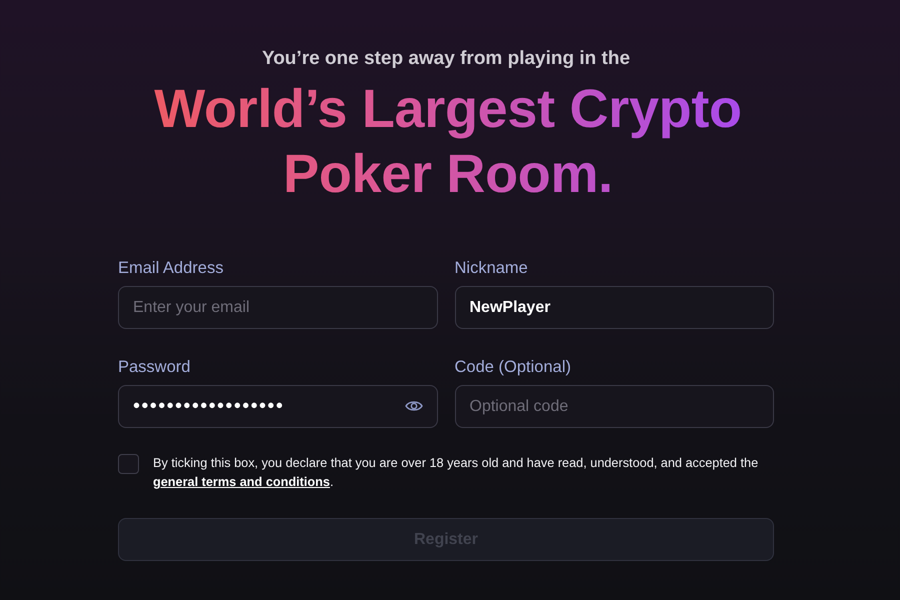  What do you see at coordinates (241, 482) in the screenshot?
I see `terms-link: general terms and conditions` at bounding box center [241, 482].